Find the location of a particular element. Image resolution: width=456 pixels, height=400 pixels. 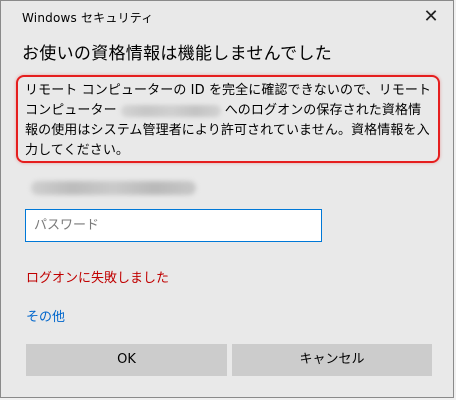

title-bar: Windows セキュリティ ✕ is located at coordinates (227, 16).